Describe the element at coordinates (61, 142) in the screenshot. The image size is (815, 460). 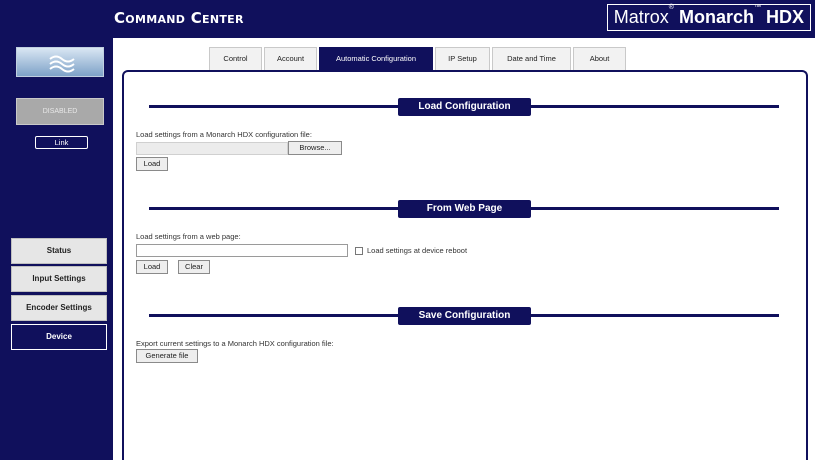
I see `link-button: Link` at that location.